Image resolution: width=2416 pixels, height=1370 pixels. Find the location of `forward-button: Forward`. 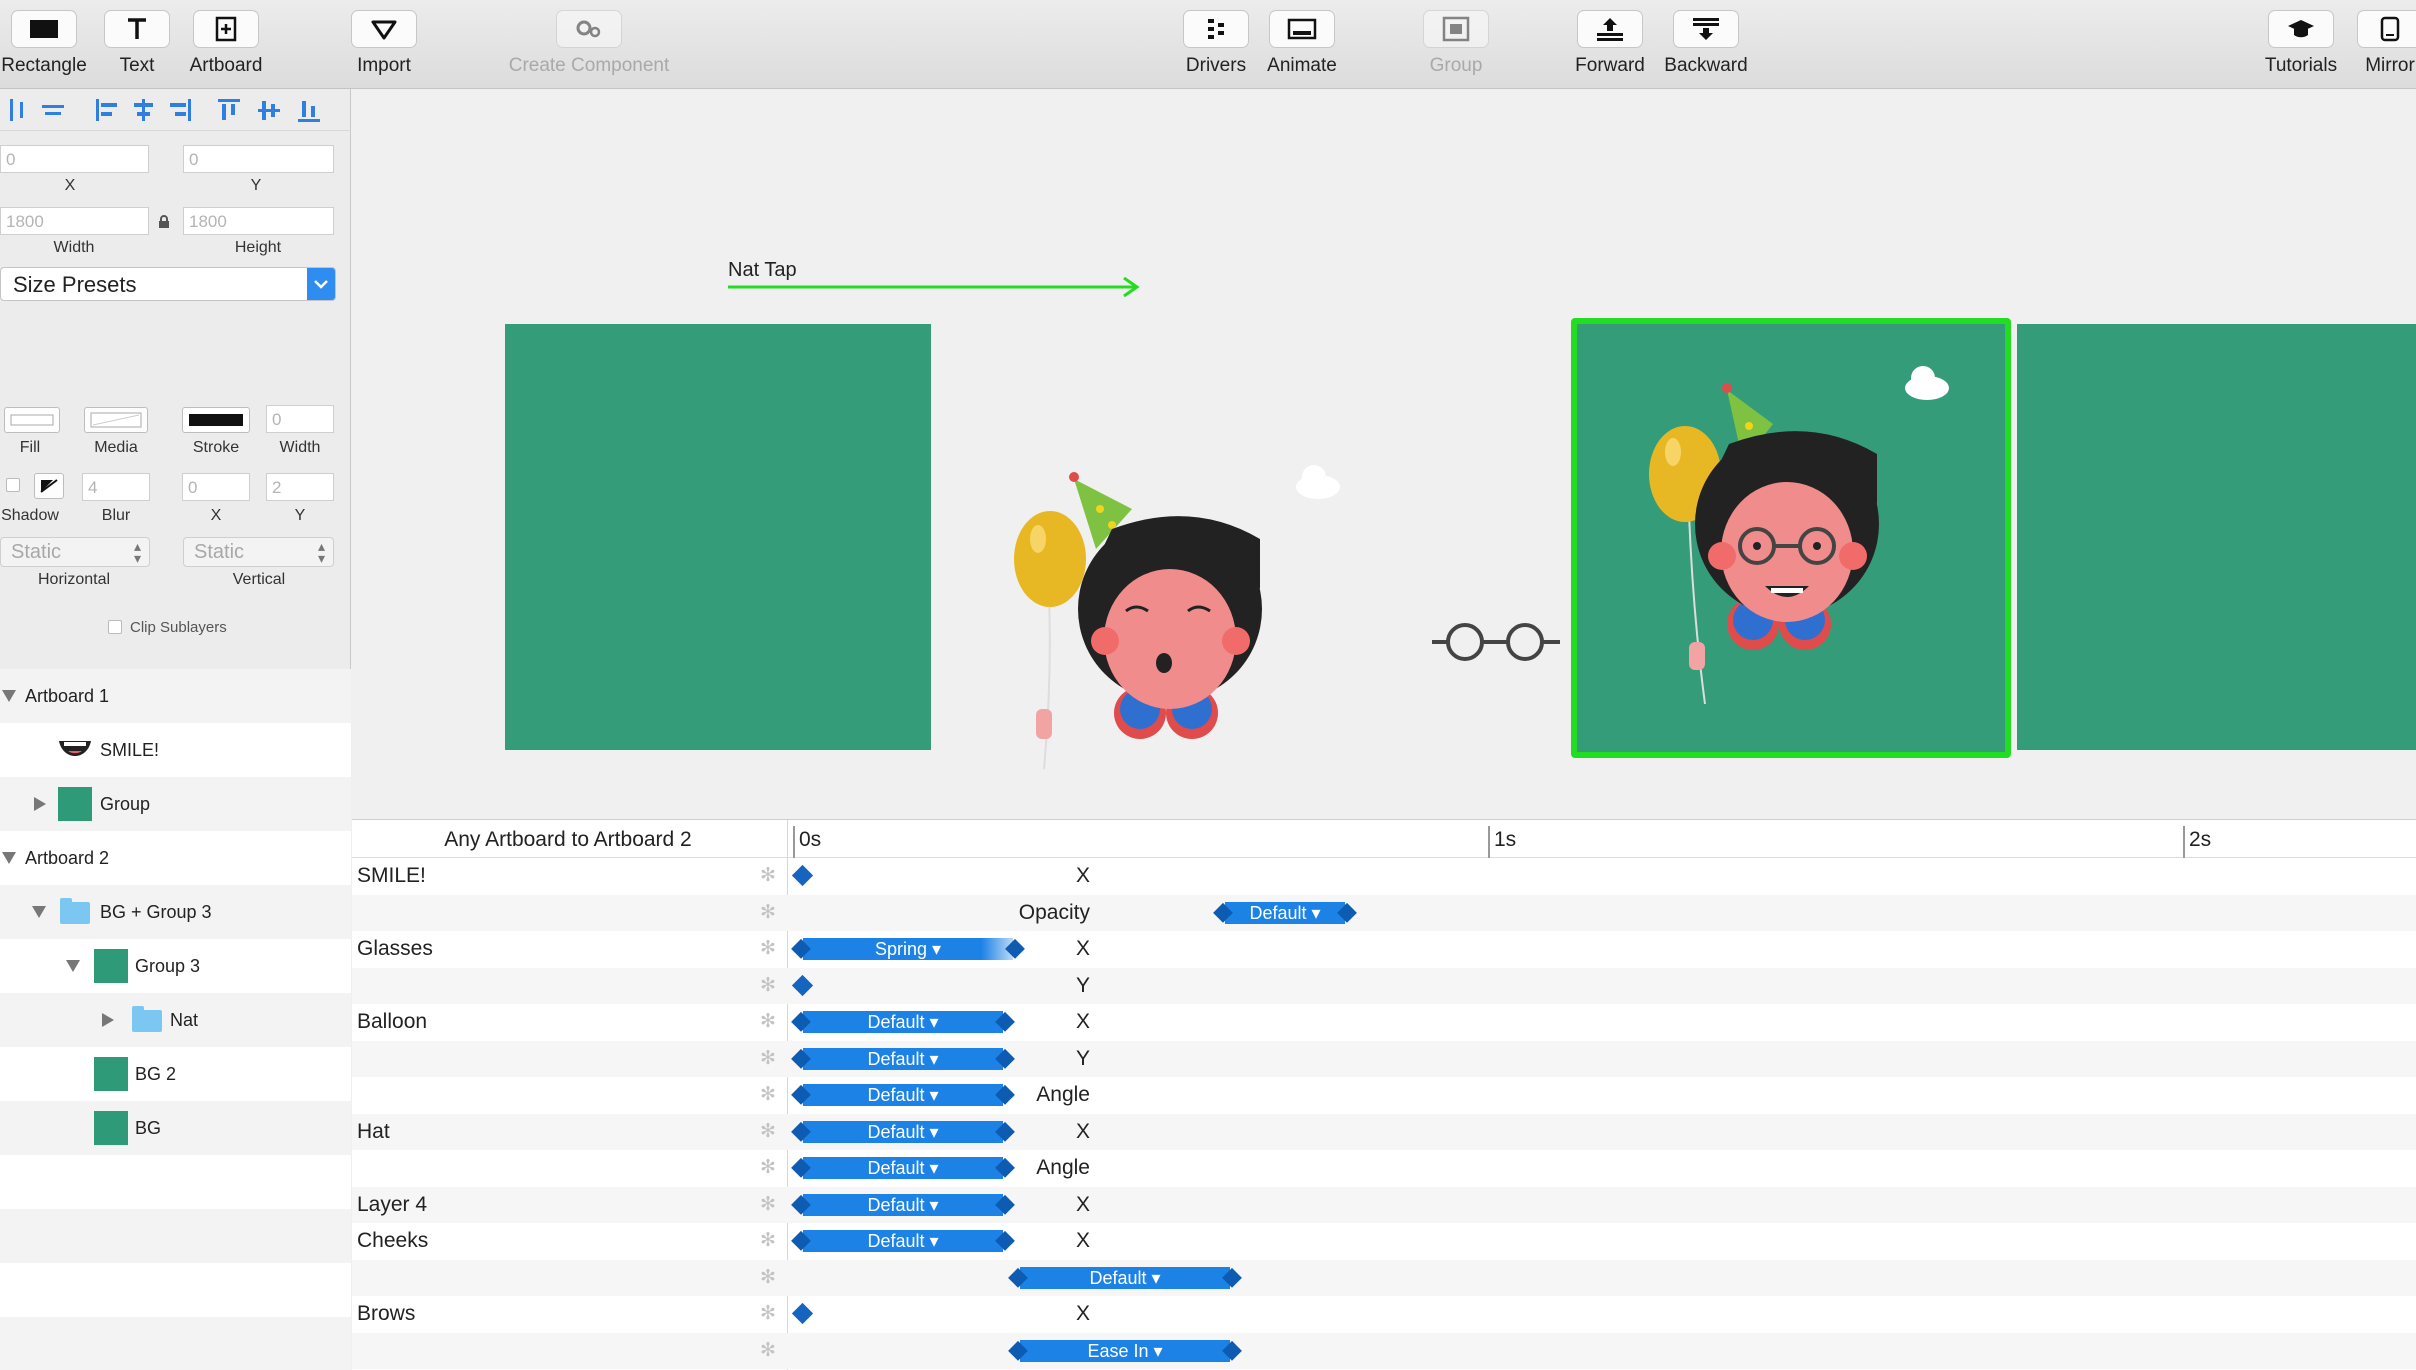

forward-button: Forward is located at coordinates (1610, 43).